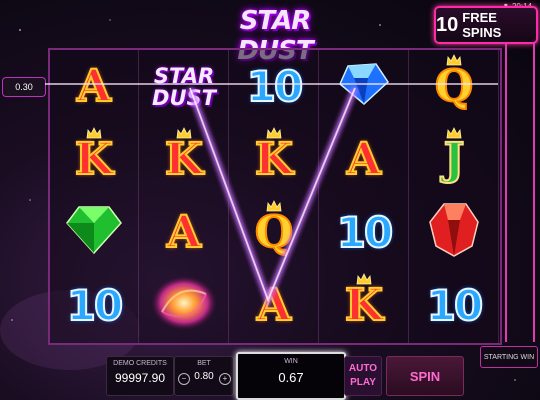 The height and width of the screenshot is (400, 540). Describe the element at coordinates (520, 192) in the screenshot. I see `starting-win-meter` at that location.